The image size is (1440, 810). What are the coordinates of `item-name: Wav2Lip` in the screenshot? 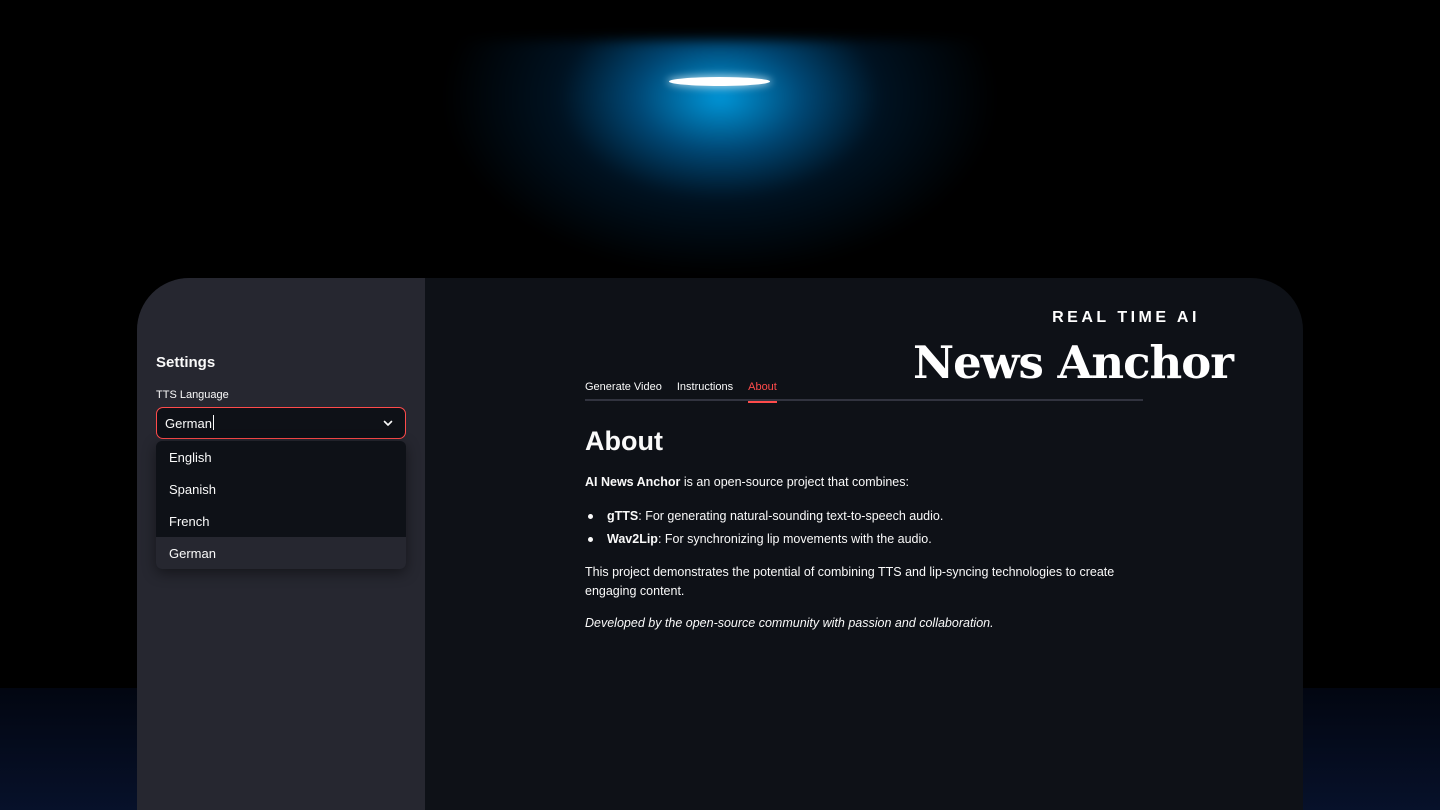 It's located at (632, 539).